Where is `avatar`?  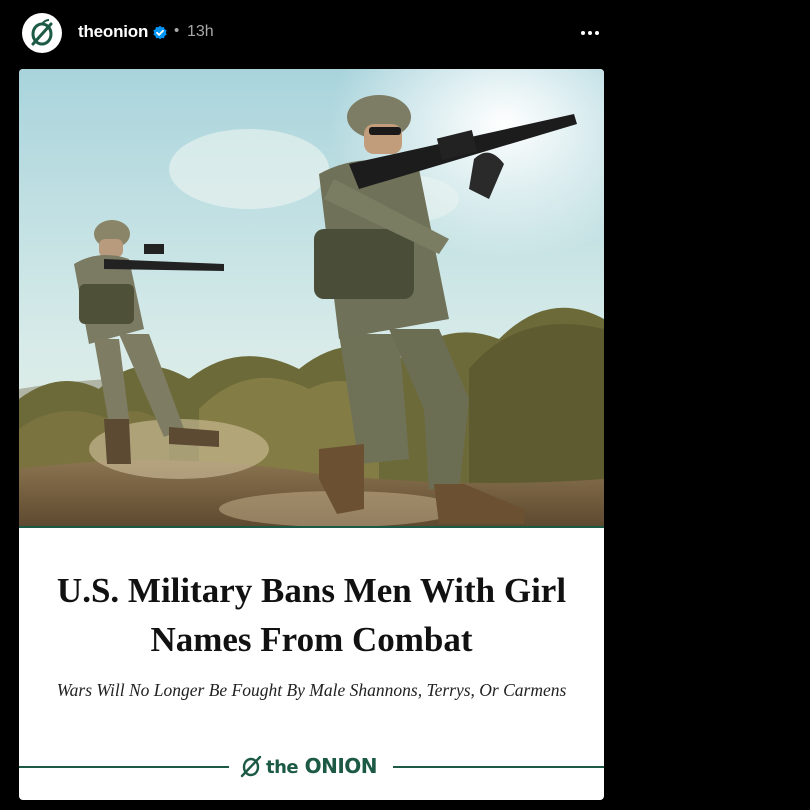 avatar is located at coordinates (42, 33).